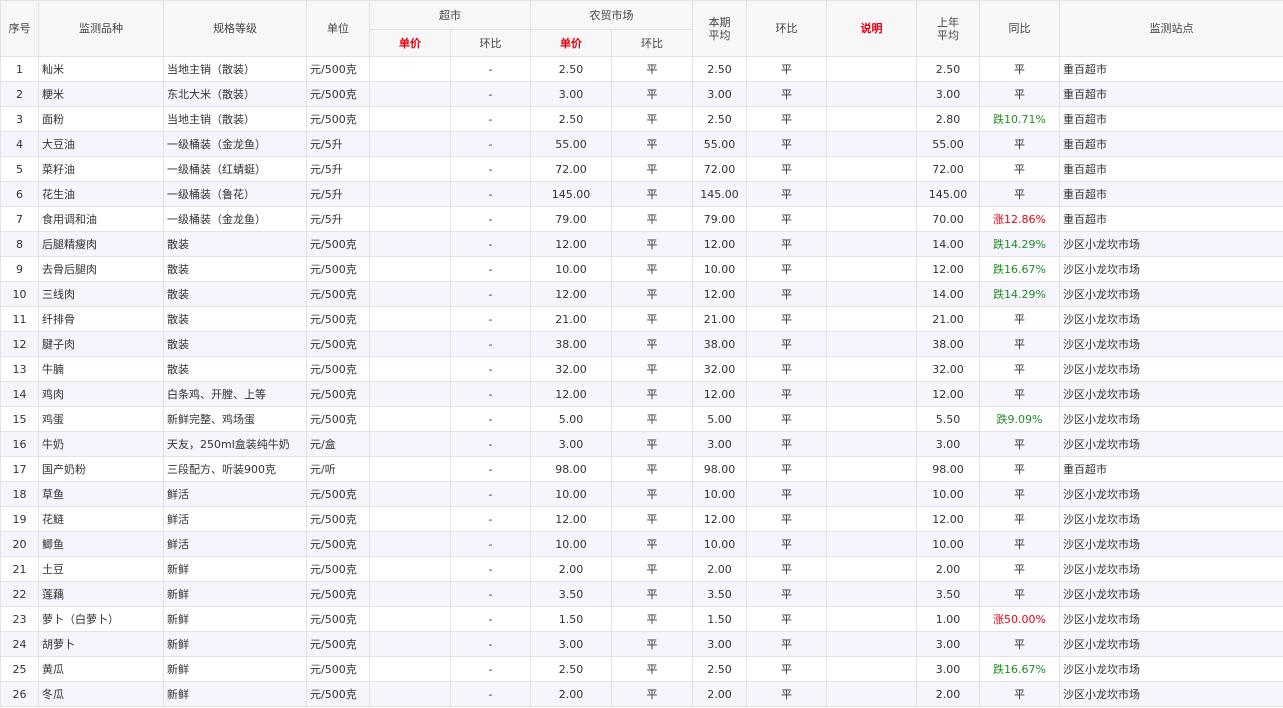 Image resolution: width=1283 pixels, height=708 pixels. I want to click on cell-no: 5, so click(19, 169).